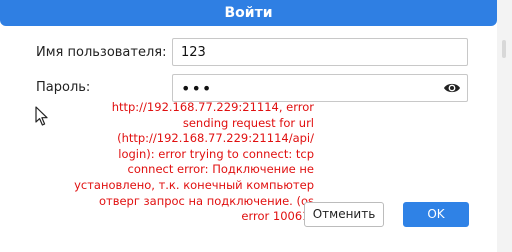  Describe the element at coordinates (320, 52) in the screenshot. I see `username-input` at that location.